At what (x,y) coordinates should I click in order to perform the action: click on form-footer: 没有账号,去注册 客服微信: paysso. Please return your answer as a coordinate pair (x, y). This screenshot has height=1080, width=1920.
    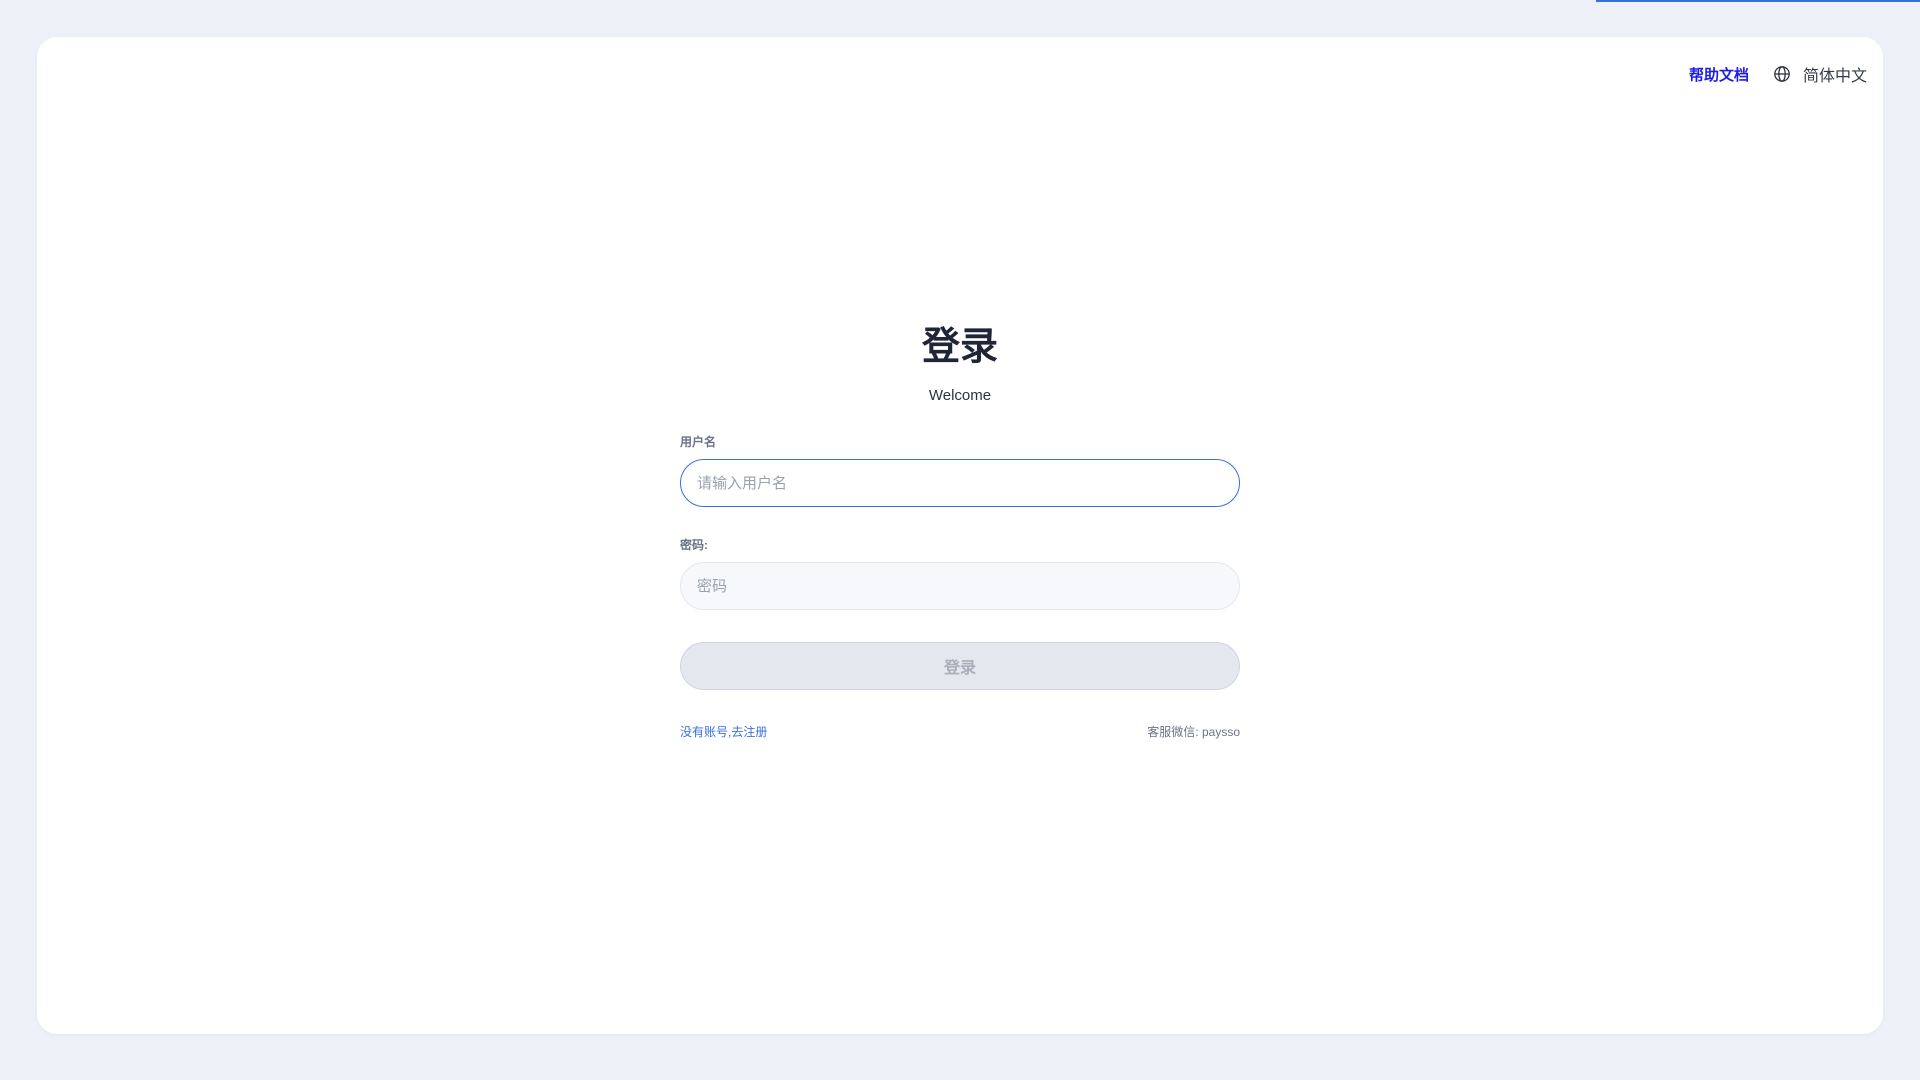
    Looking at the image, I should click on (960, 732).